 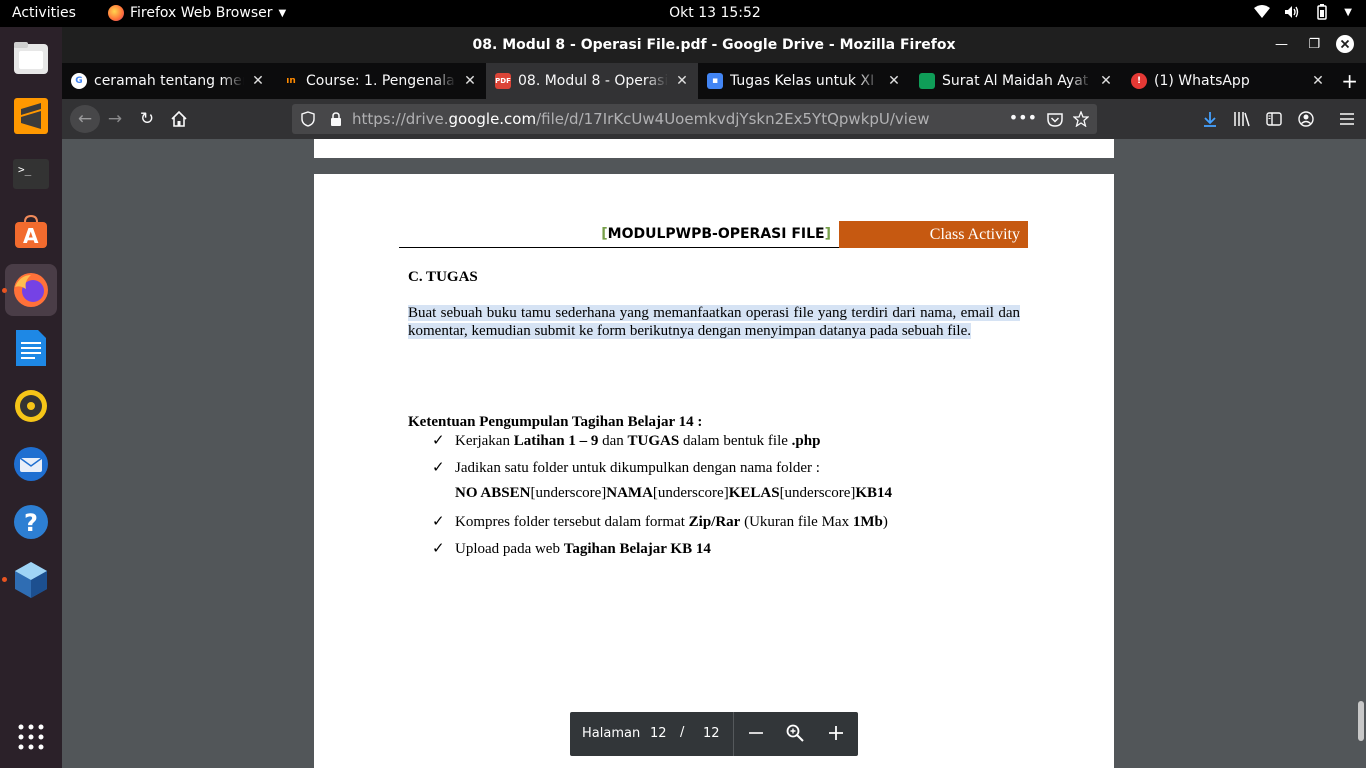 I want to click on maximize-button: ❐, so click(x=1314, y=45).